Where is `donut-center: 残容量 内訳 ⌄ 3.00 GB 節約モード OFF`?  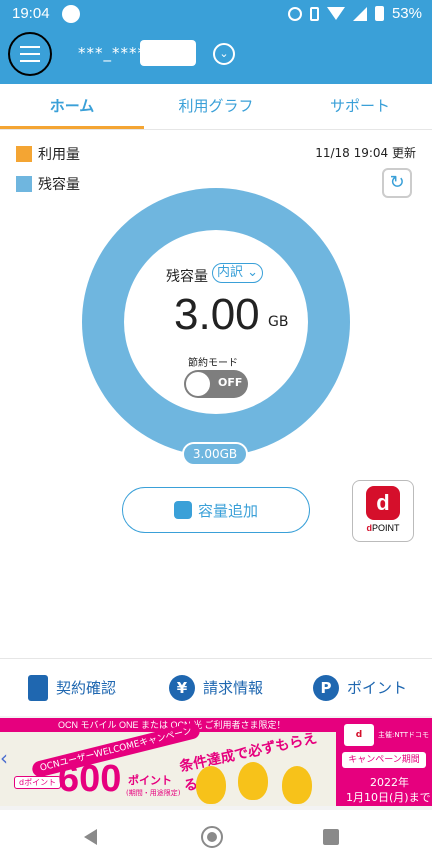
donut-center: 残容量 内訳 ⌄ 3.00 GB 節約モード OFF is located at coordinates (216, 322).